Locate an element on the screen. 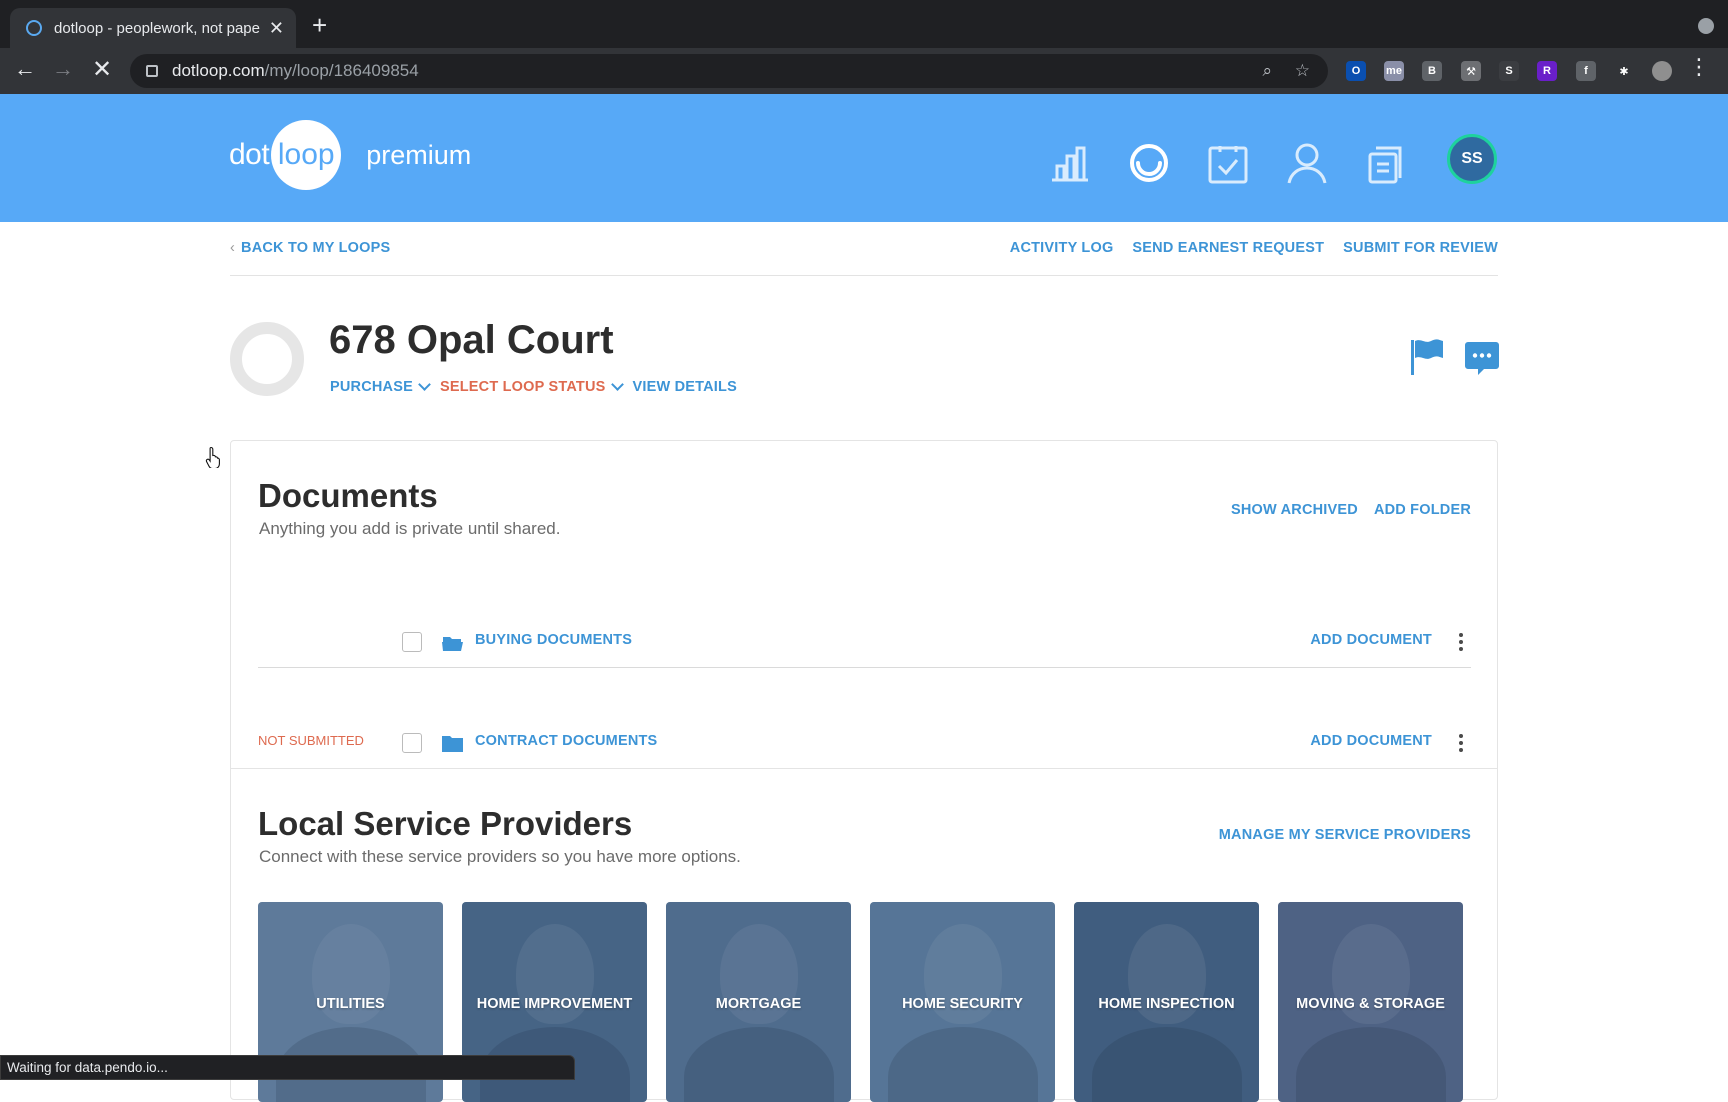 The image size is (1728, 1102). browser-tab-bar: dotloop - peoplework, not paperwork ✕ + is located at coordinates (864, 24).